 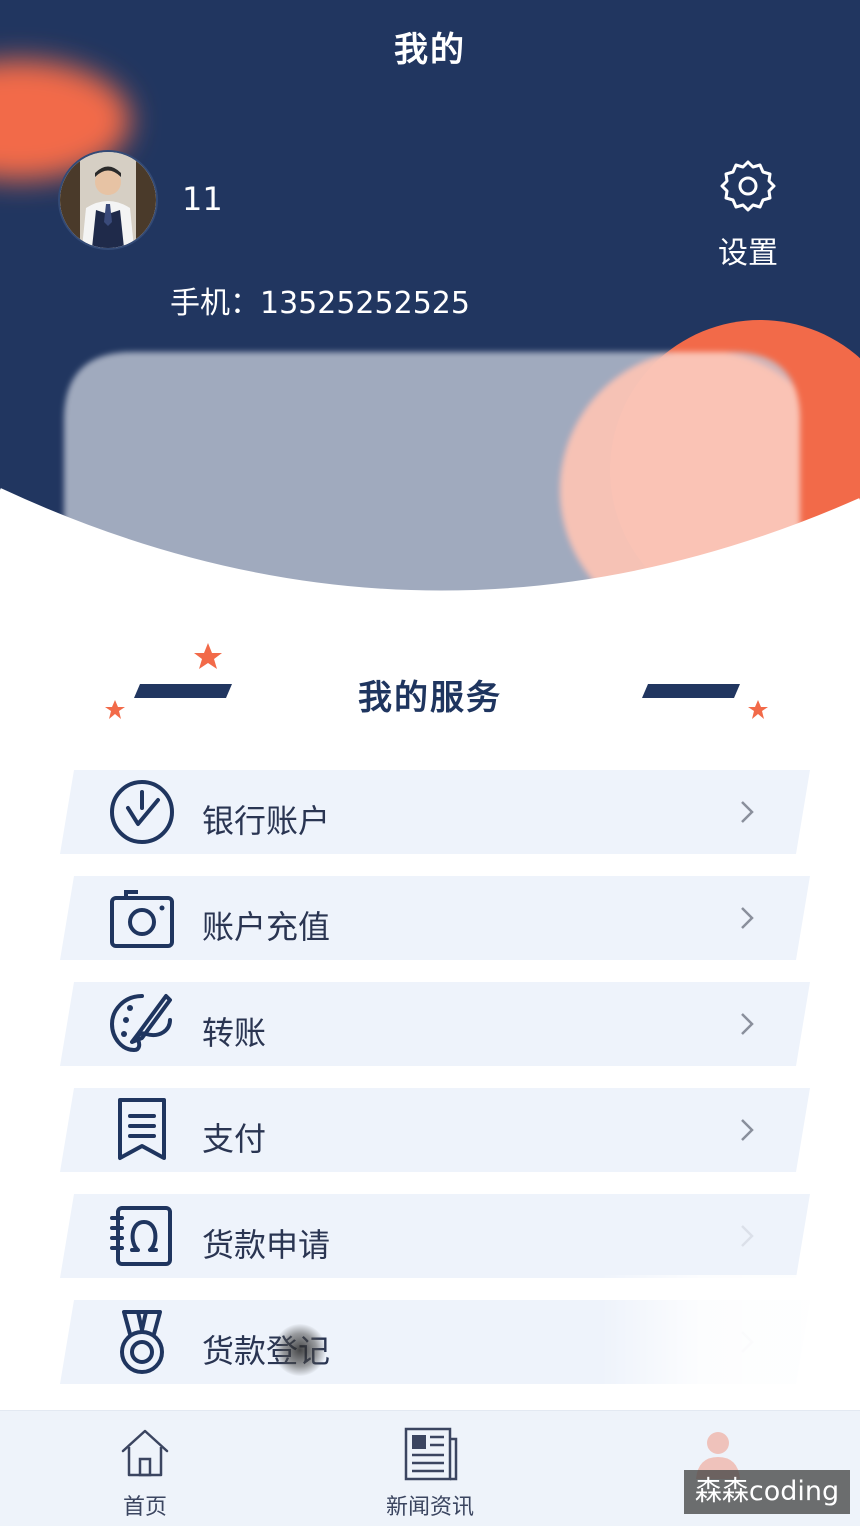 What do you see at coordinates (435, 1024) in the screenshot?
I see `service-row-transfer: 转账` at bounding box center [435, 1024].